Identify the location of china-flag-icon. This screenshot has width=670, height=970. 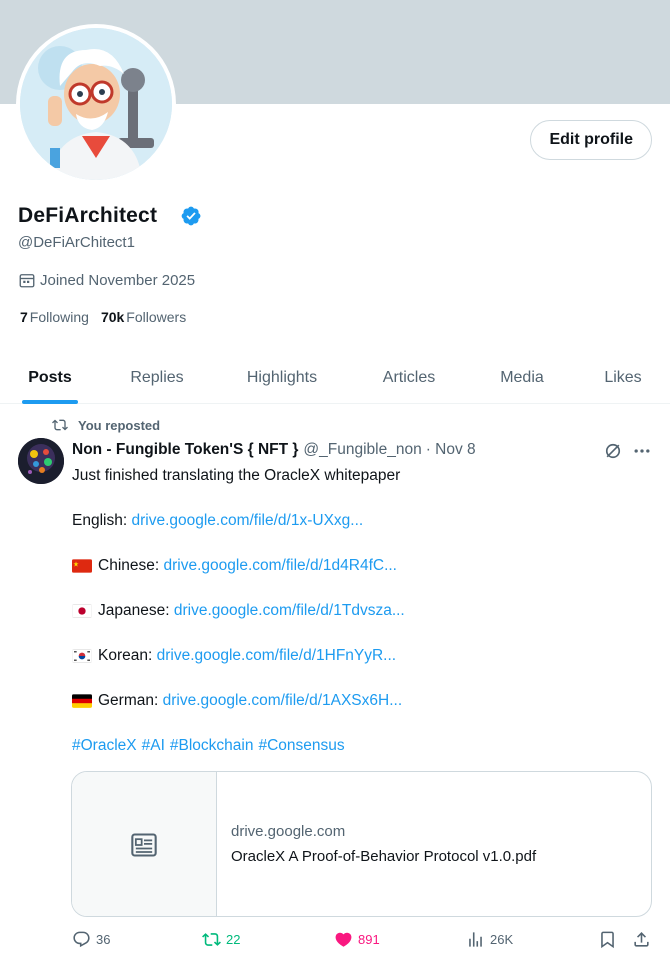
(82, 566).